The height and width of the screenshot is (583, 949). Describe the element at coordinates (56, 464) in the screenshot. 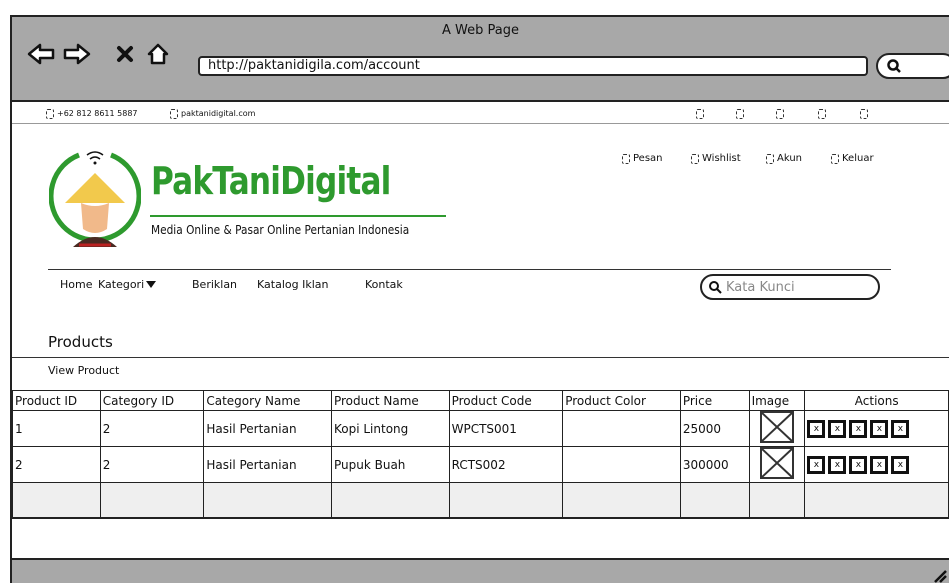

I see `cell-product-id: 2` at that location.